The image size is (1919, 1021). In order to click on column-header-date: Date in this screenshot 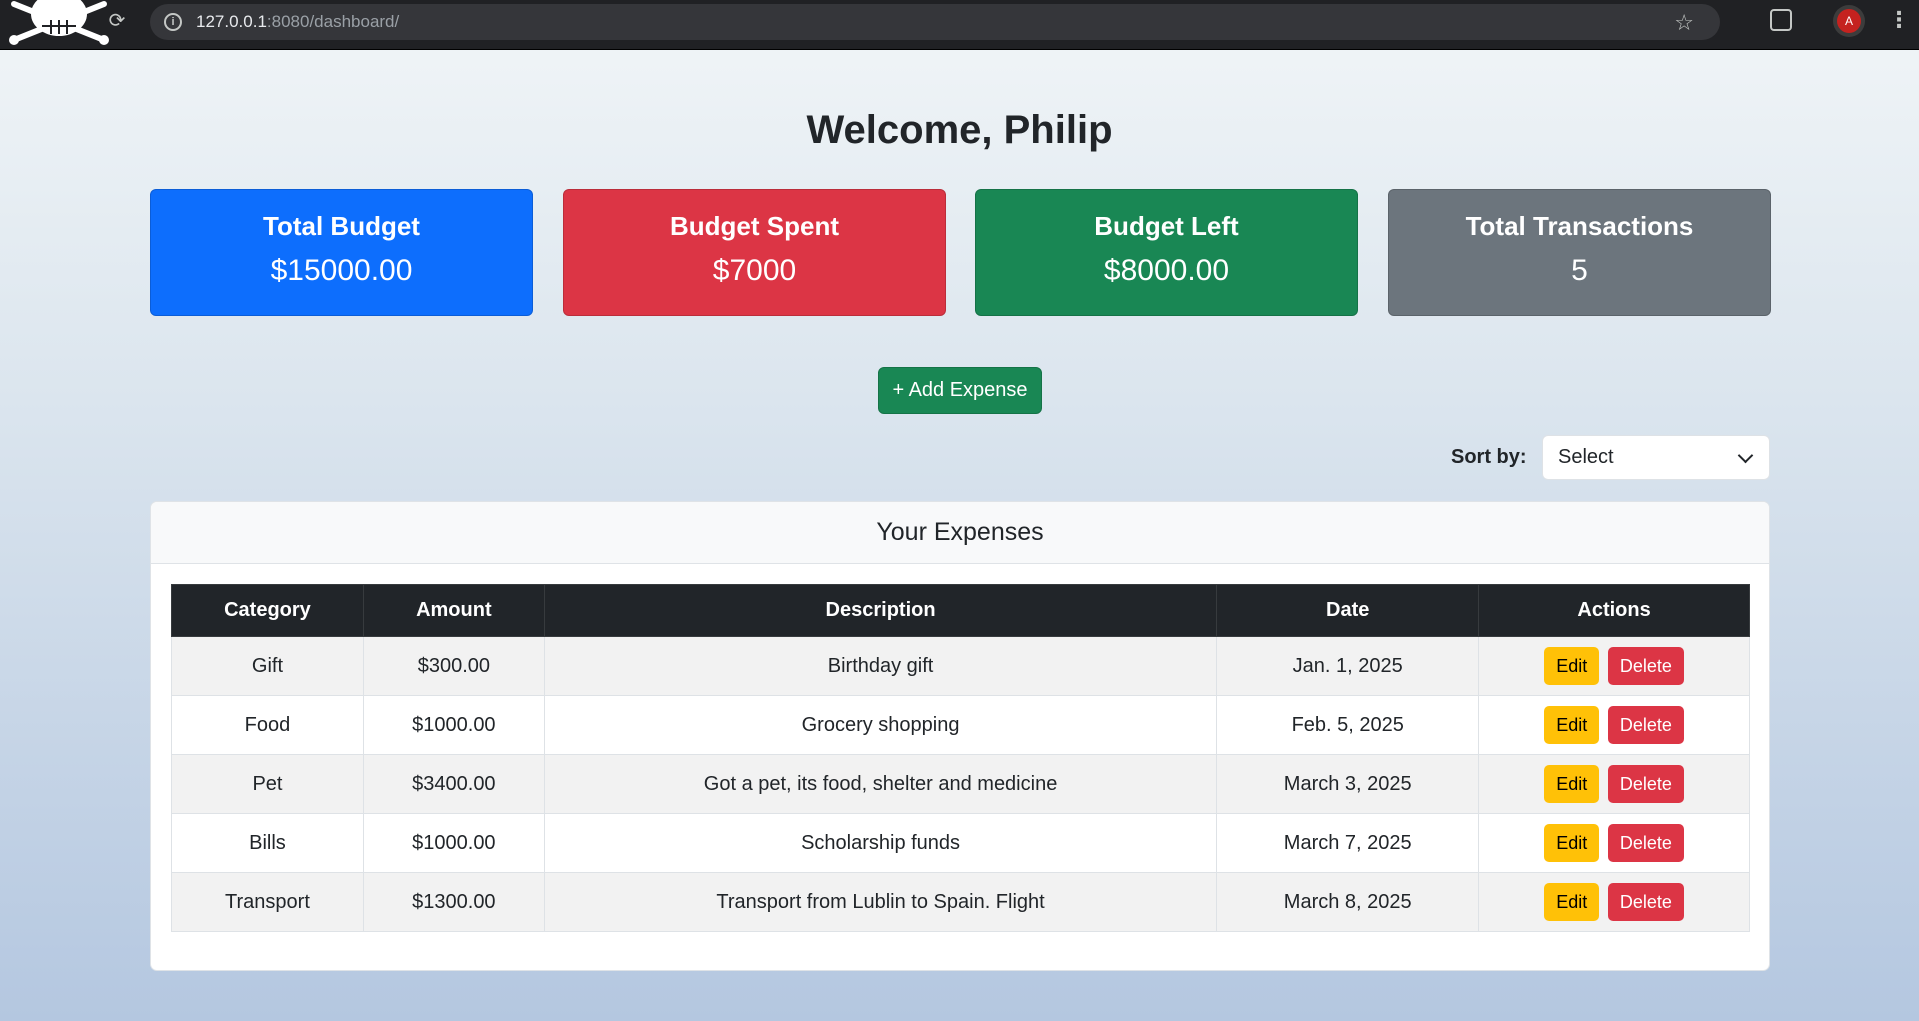, I will do `click(1348, 610)`.